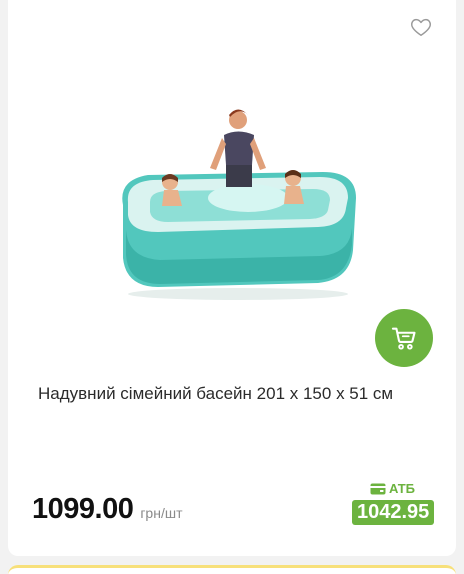 The image size is (464, 574). Describe the element at coordinates (161, 513) in the screenshot. I see `price-unit: грн/шт` at that location.